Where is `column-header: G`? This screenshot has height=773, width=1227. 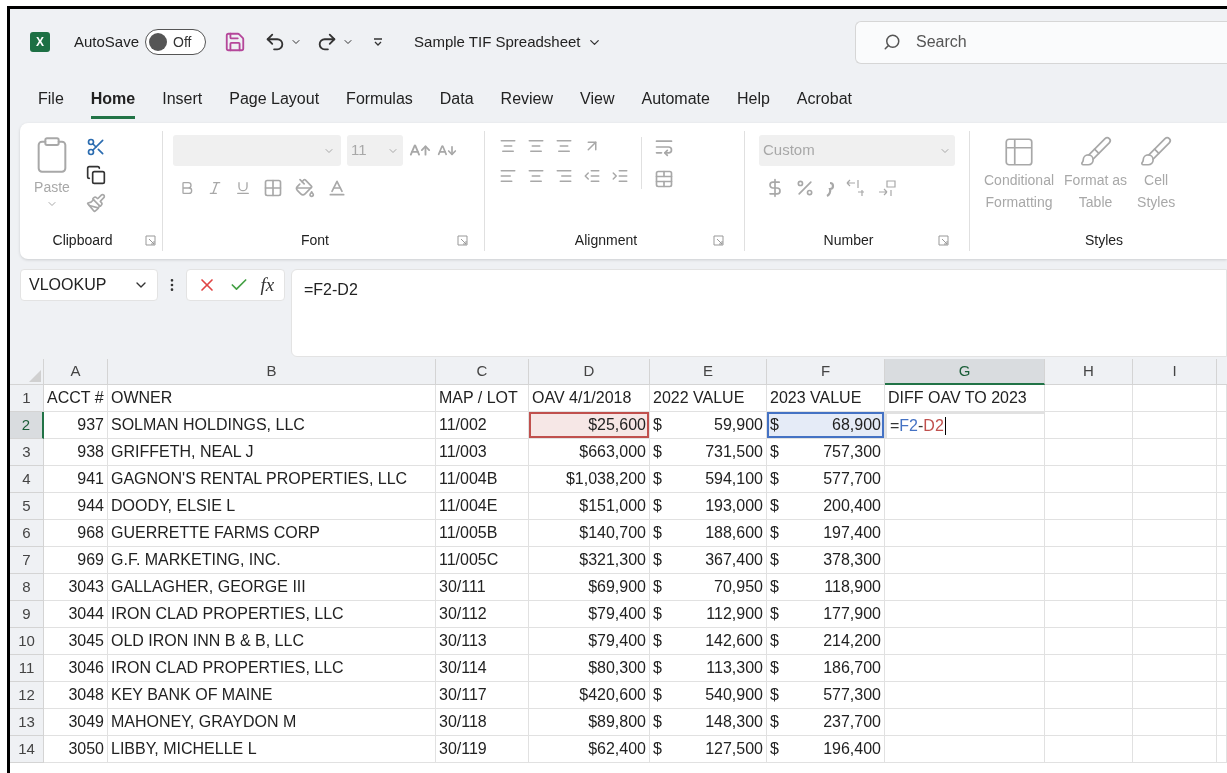 column-header: G is located at coordinates (965, 372).